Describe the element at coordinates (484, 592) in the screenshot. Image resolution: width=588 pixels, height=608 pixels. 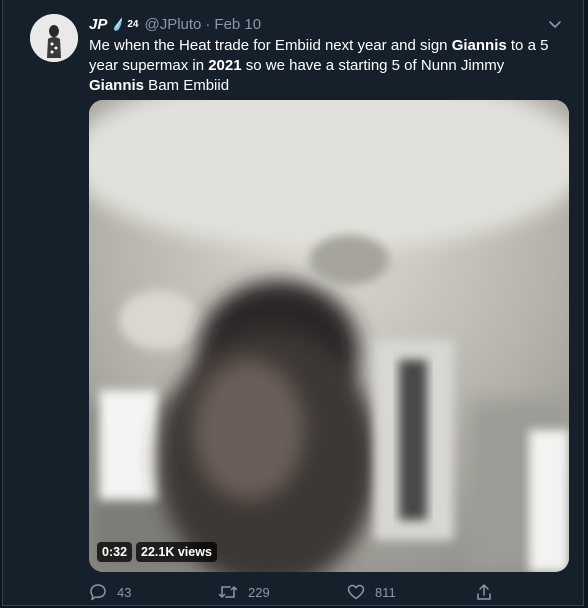
I see `share-icon` at that location.